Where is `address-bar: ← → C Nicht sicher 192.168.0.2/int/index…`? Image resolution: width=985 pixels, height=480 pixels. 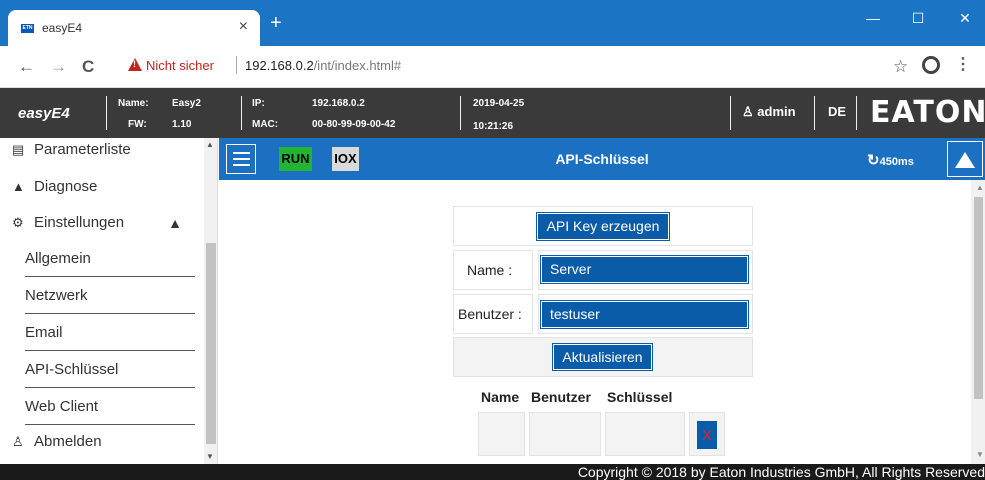
address-bar: ← → C Nicht sicher 192.168.0.2/int/index… is located at coordinates (492, 67).